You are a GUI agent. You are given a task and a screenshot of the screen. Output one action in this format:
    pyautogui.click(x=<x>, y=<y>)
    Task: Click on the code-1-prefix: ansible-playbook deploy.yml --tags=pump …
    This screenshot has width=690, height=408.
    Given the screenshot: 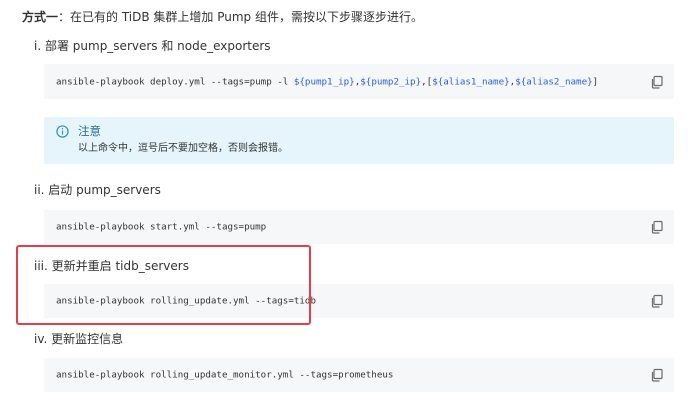 What is the action you would take?
    pyautogui.click(x=175, y=81)
    